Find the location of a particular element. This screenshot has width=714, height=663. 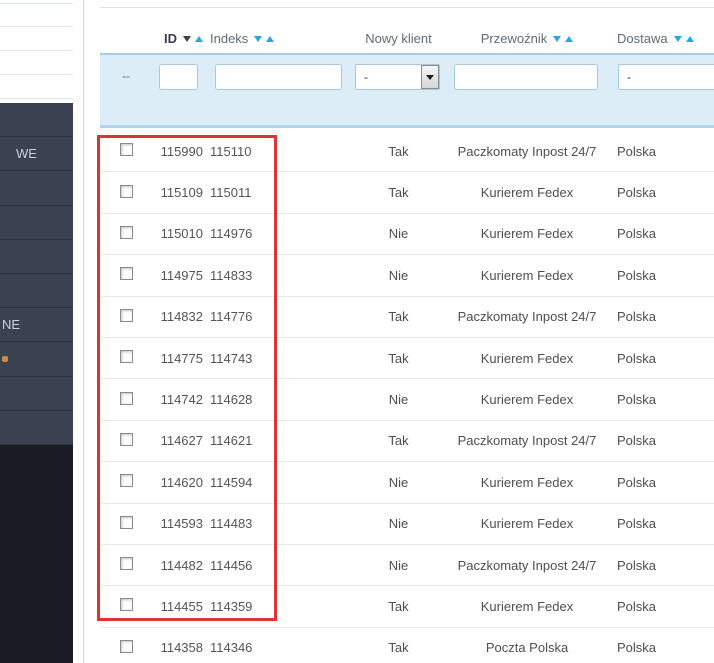

cell-id: 114455 is located at coordinates (181, 606).